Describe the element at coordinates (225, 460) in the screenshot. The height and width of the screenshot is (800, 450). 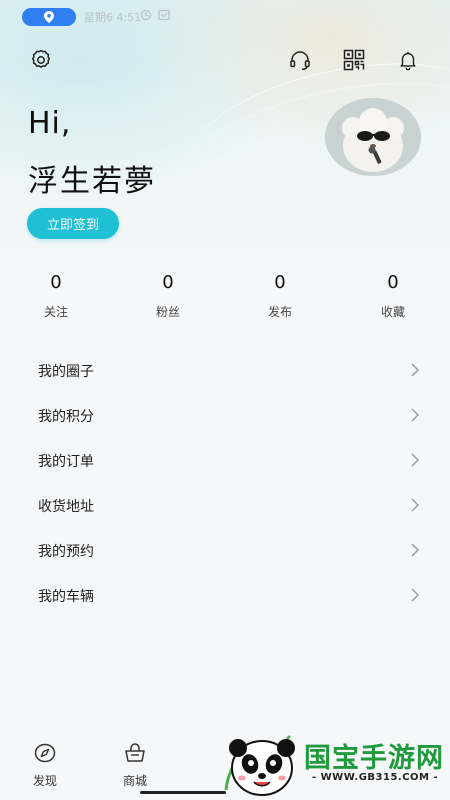
I see `menu-item-my-orders: 我的订单` at that location.